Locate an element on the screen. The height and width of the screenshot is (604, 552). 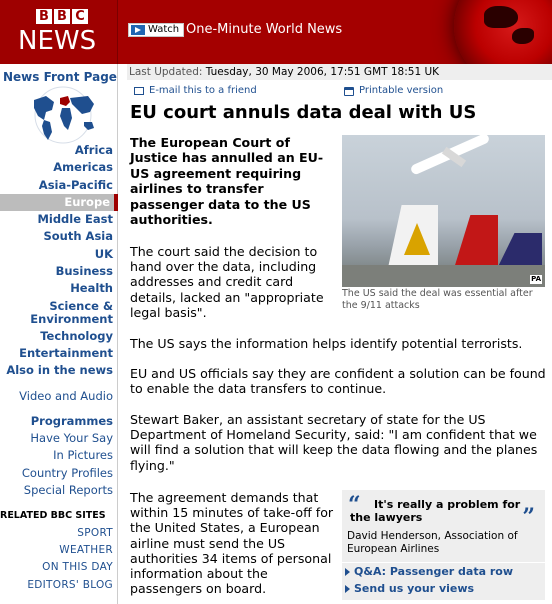
bbc-letter: C is located at coordinates (80, 16).